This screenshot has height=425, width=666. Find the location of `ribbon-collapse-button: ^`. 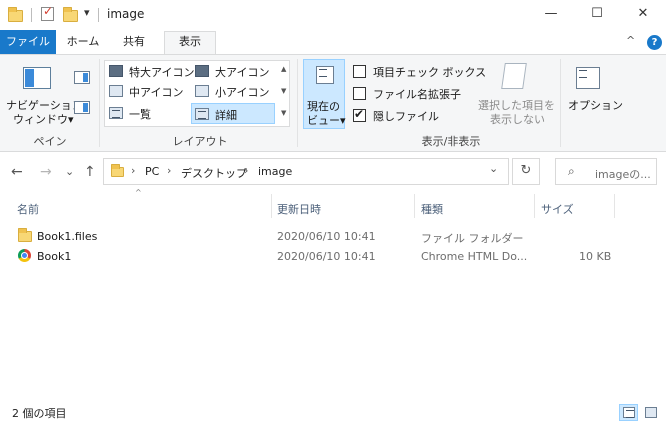

ribbon-collapse-button: ^ is located at coordinates (630, 40).